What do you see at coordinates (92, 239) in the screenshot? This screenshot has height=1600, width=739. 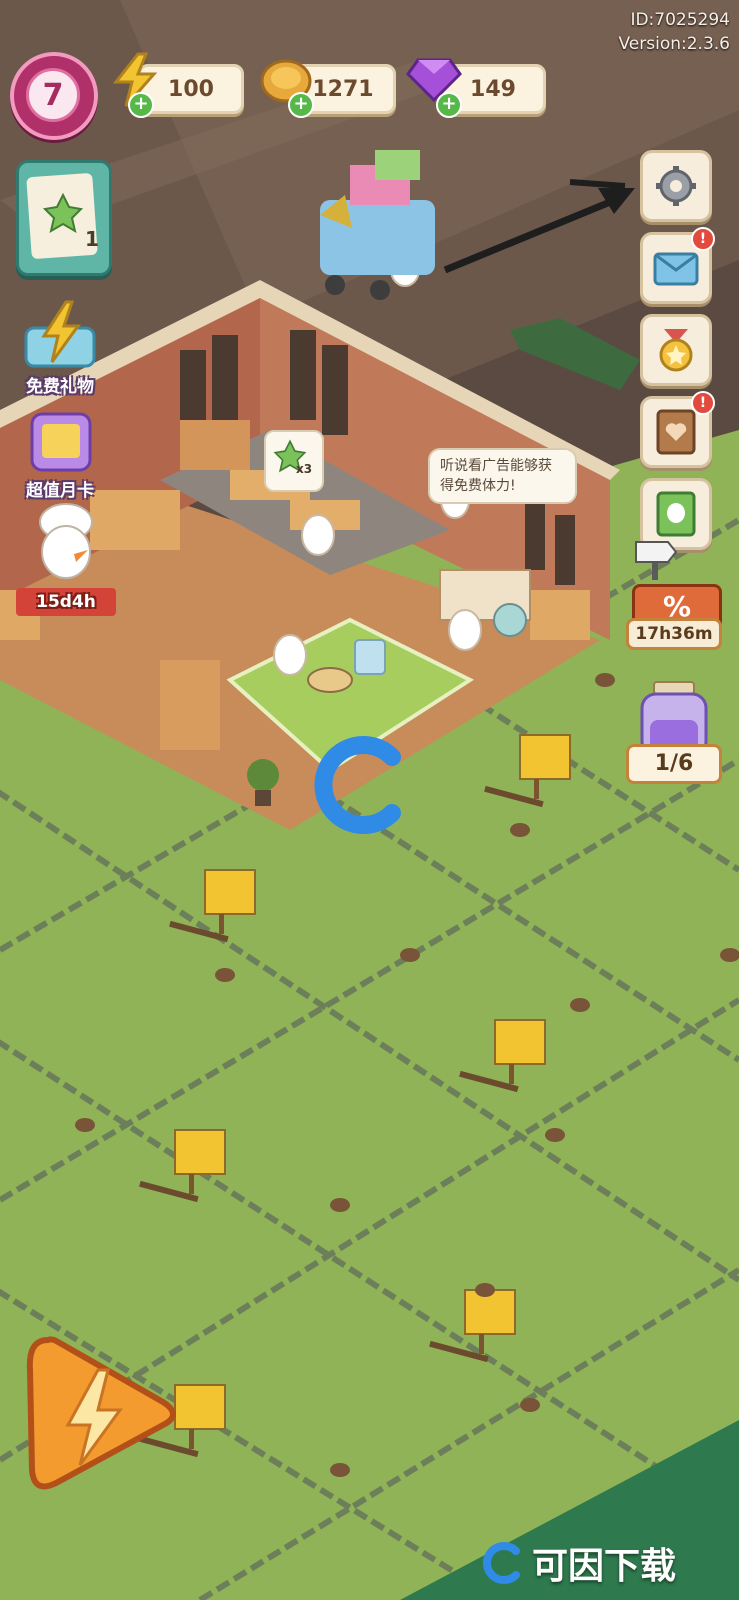 I see `task-count: 1` at bounding box center [92, 239].